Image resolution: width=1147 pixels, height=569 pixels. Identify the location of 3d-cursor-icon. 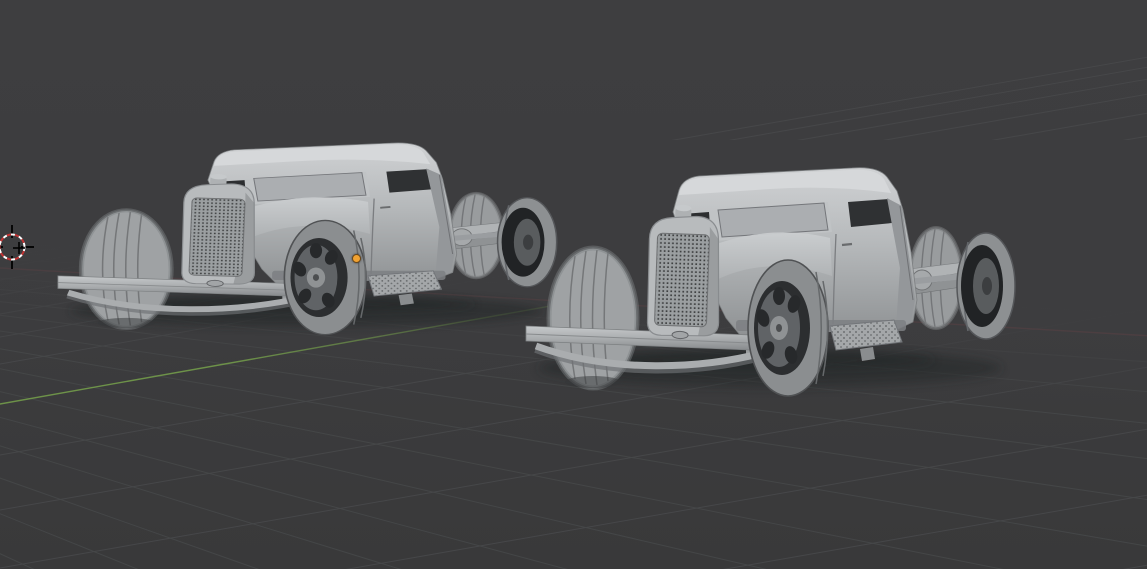
(17, 247).